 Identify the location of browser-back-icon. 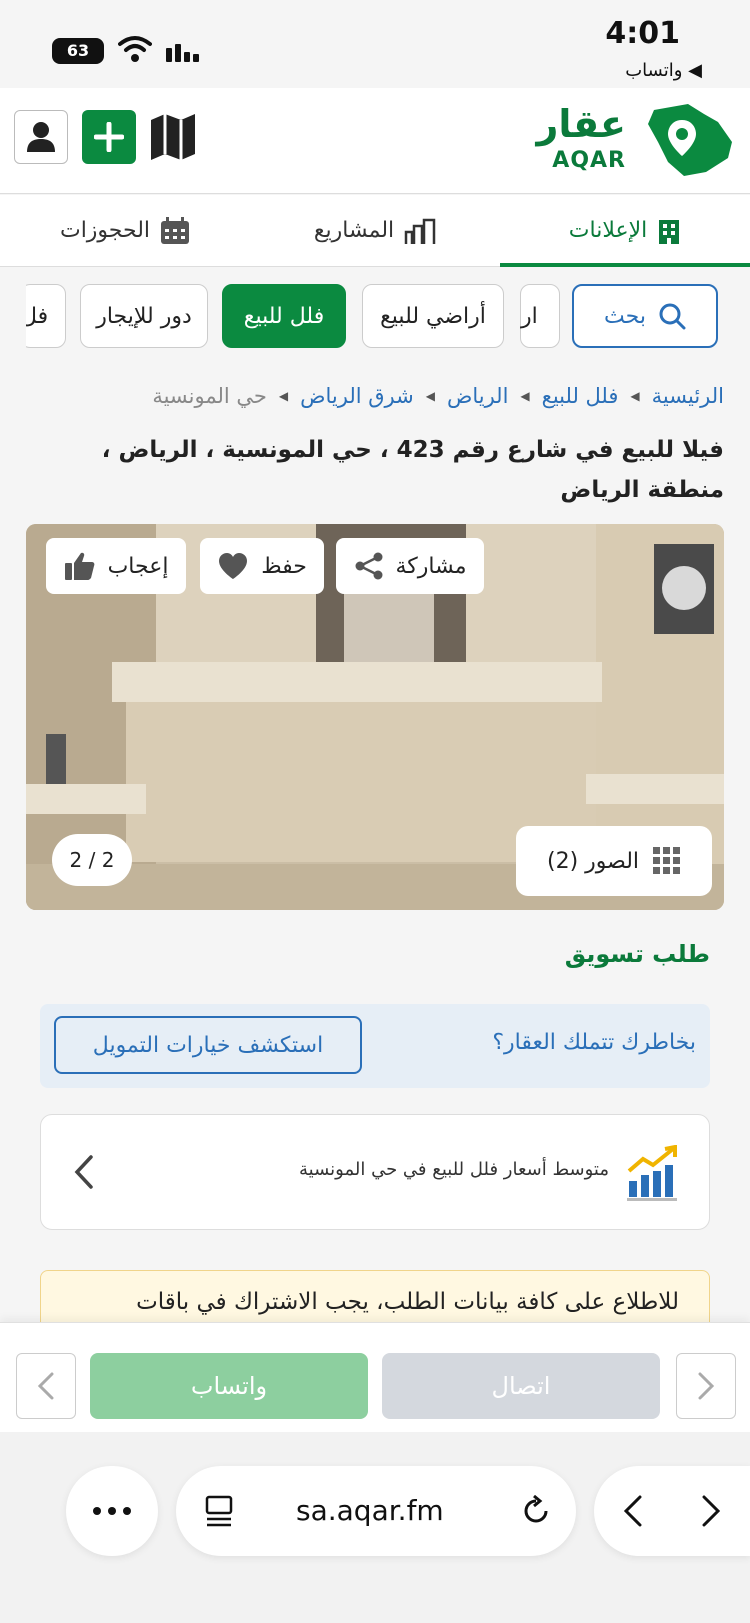
(633, 1511).